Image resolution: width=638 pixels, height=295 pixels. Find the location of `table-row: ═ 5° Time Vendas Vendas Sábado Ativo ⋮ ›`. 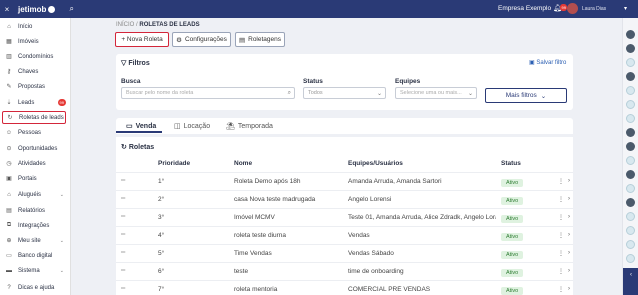

table-row: ═ 5° Time Vendas Vendas Sábado Ativo ⋮ › is located at coordinates (344, 253).